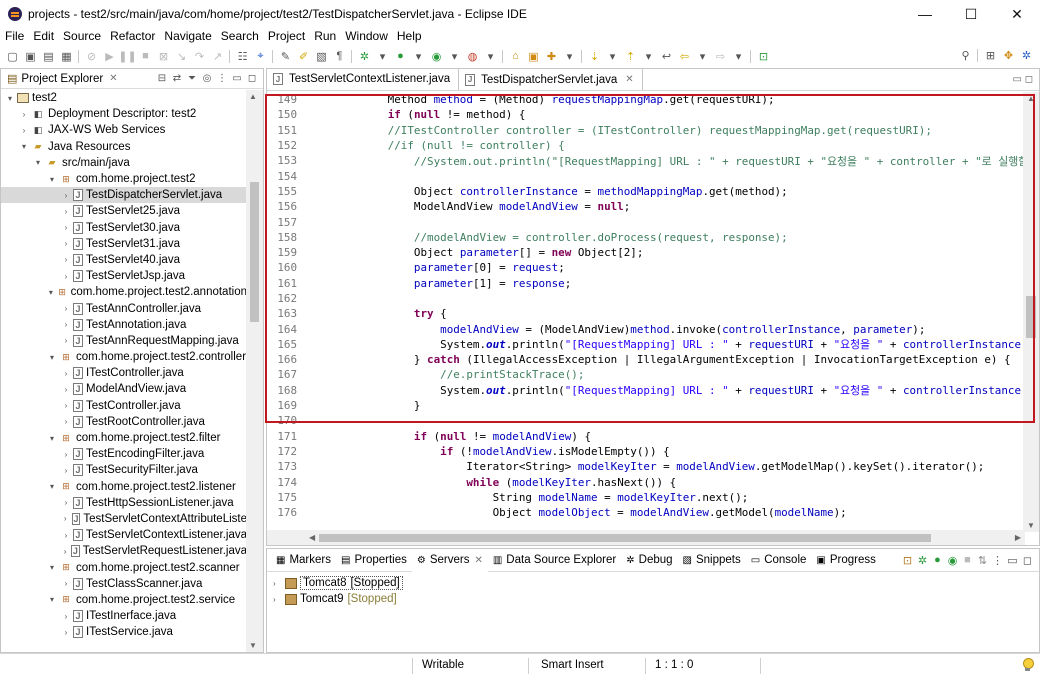 The image size is (1040, 678). What do you see at coordinates (646, 252) in the screenshot?
I see `code-line: 159 Object parameter[] = new Object[2];` at bounding box center [646, 252].